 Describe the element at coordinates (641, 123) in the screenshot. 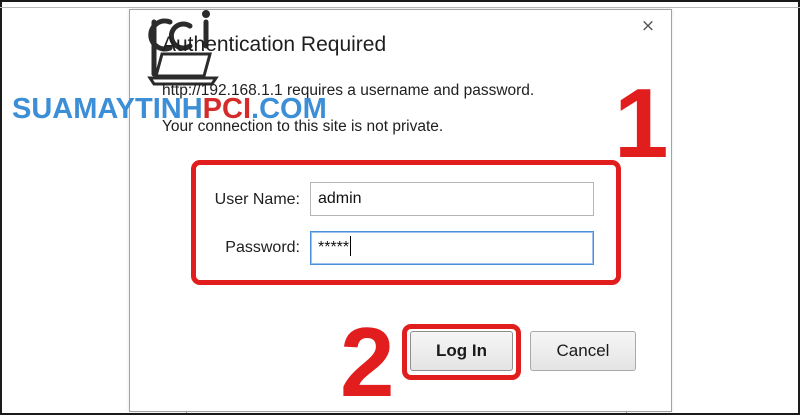

I see `step-1-marker: 1` at that location.